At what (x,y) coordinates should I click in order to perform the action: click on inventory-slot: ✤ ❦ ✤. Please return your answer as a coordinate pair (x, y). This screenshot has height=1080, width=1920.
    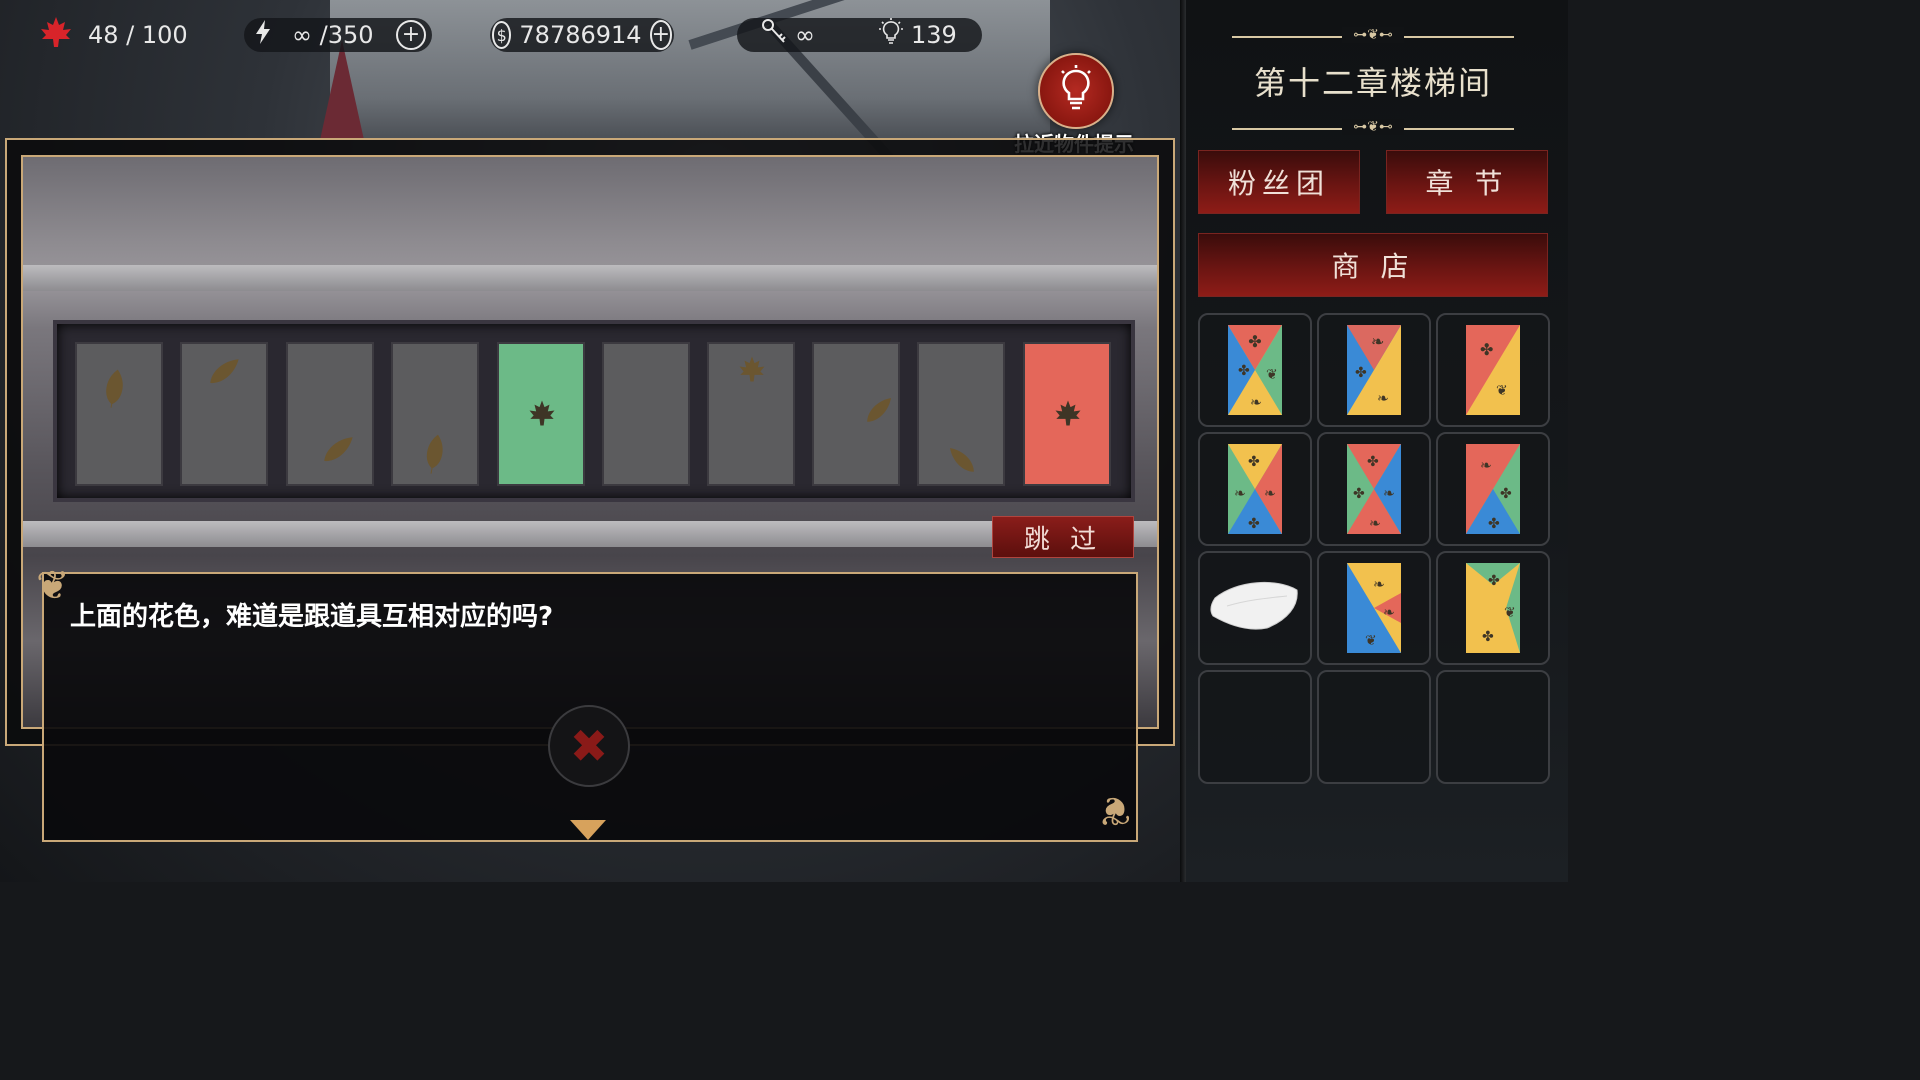
    Looking at the image, I should click on (1493, 608).